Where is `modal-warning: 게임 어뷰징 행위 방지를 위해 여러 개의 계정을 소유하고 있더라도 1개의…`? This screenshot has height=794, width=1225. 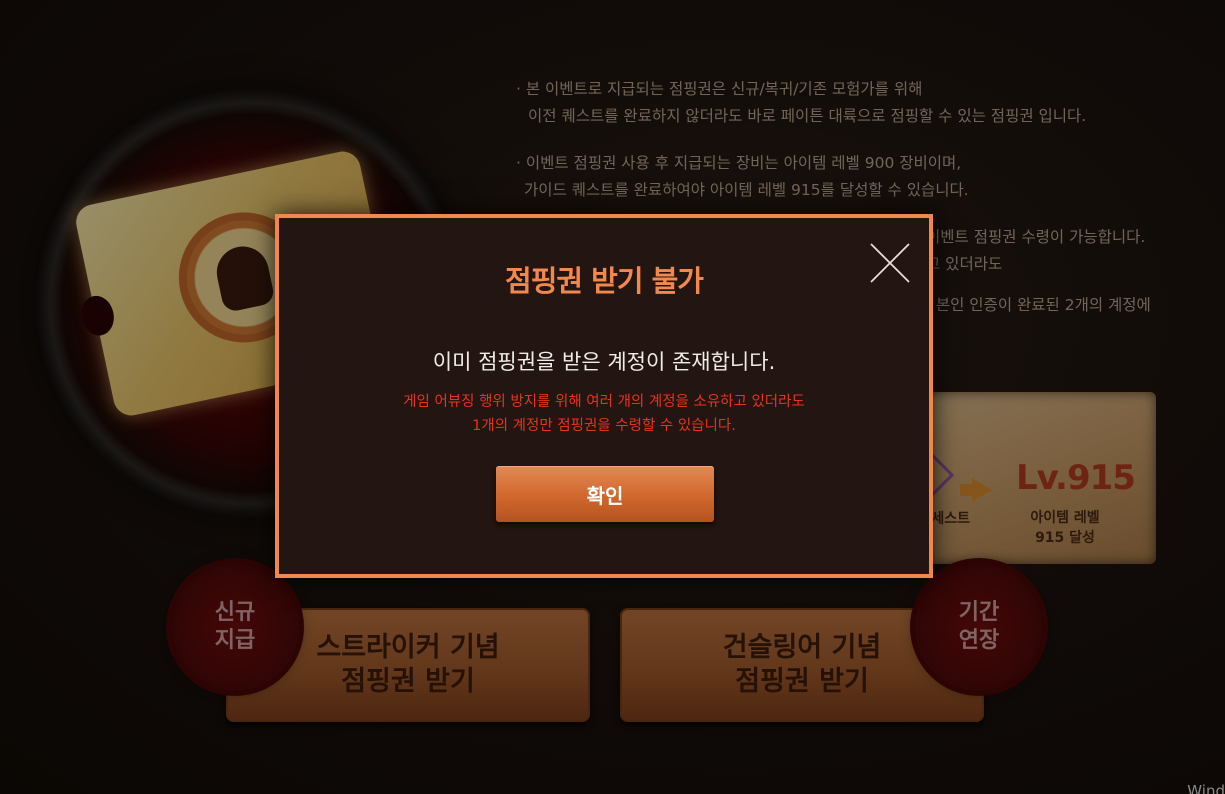
modal-warning: 게임 어뷰징 행위 방지를 위해 여러 개의 계정을 소유하고 있더라도 1개의… is located at coordinates (604, 414).